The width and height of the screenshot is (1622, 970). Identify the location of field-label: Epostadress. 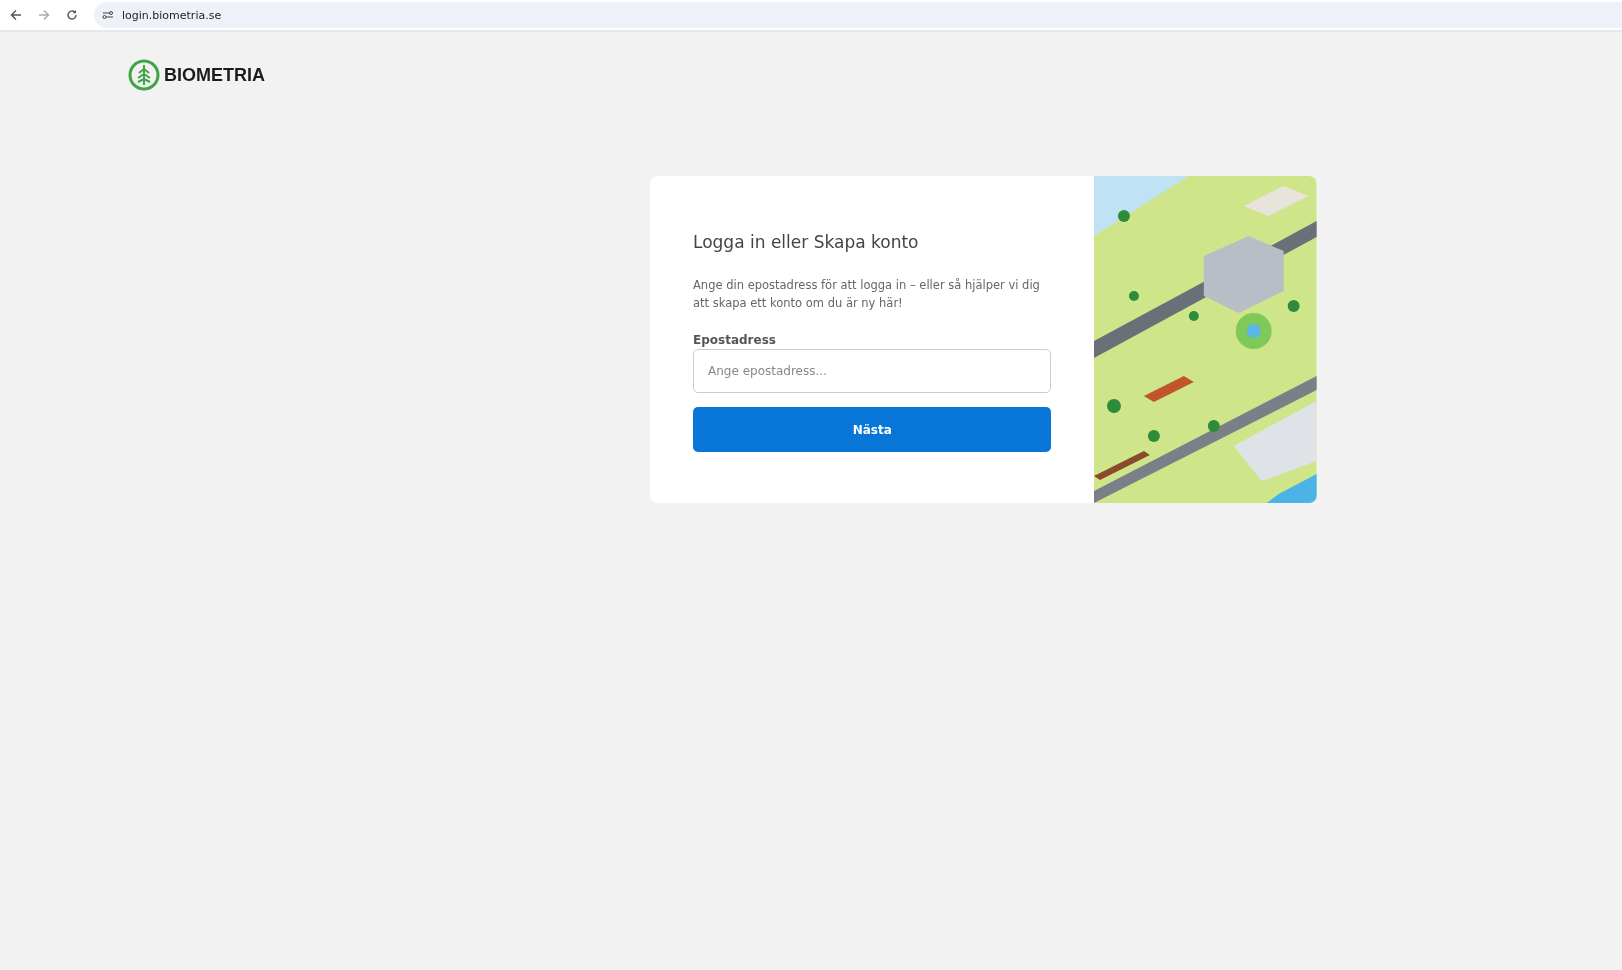
(735, 340).